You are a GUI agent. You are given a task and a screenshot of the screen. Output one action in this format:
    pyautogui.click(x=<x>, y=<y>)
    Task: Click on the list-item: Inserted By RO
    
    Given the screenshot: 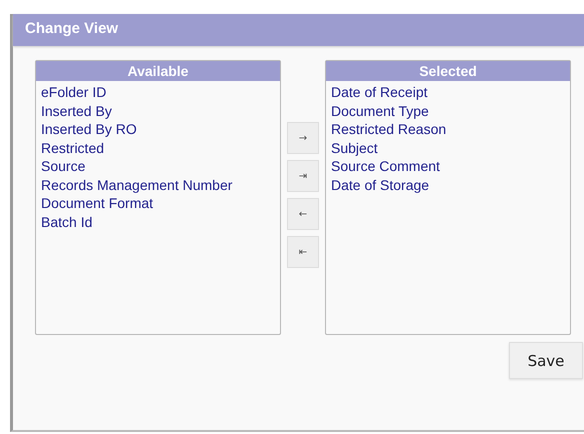 What is the action you would take?
    pyautogui.click(x=89, y=129)
    